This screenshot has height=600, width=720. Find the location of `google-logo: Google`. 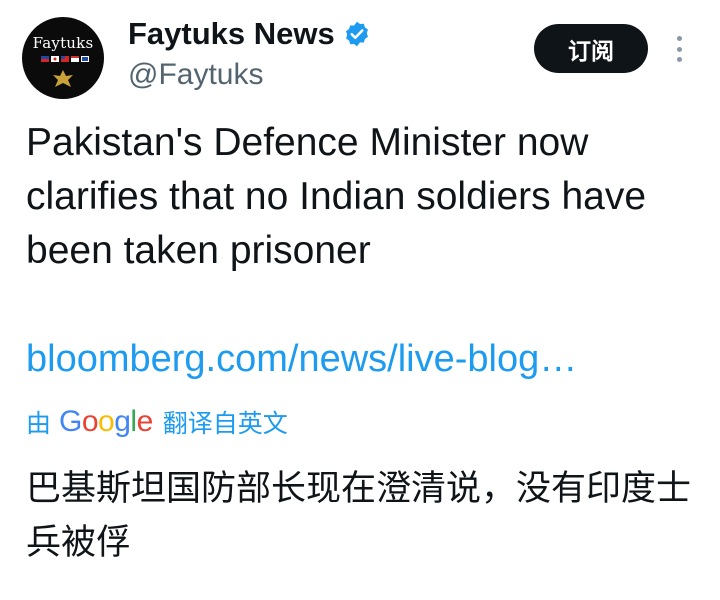

google-logo: Google is located at coordinates (106, 421).